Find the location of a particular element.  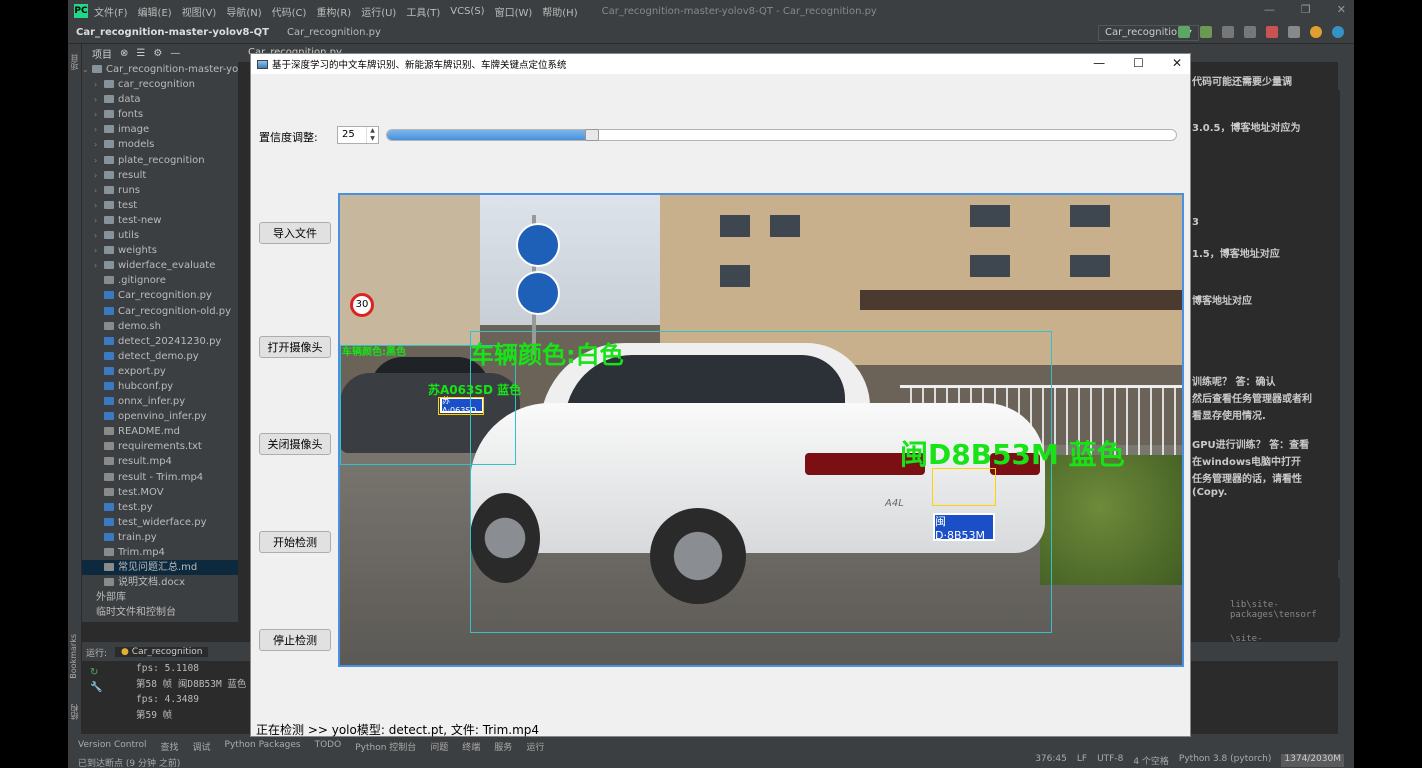

menu-refactor: 重构(R) is located at coordinates (333, 11).